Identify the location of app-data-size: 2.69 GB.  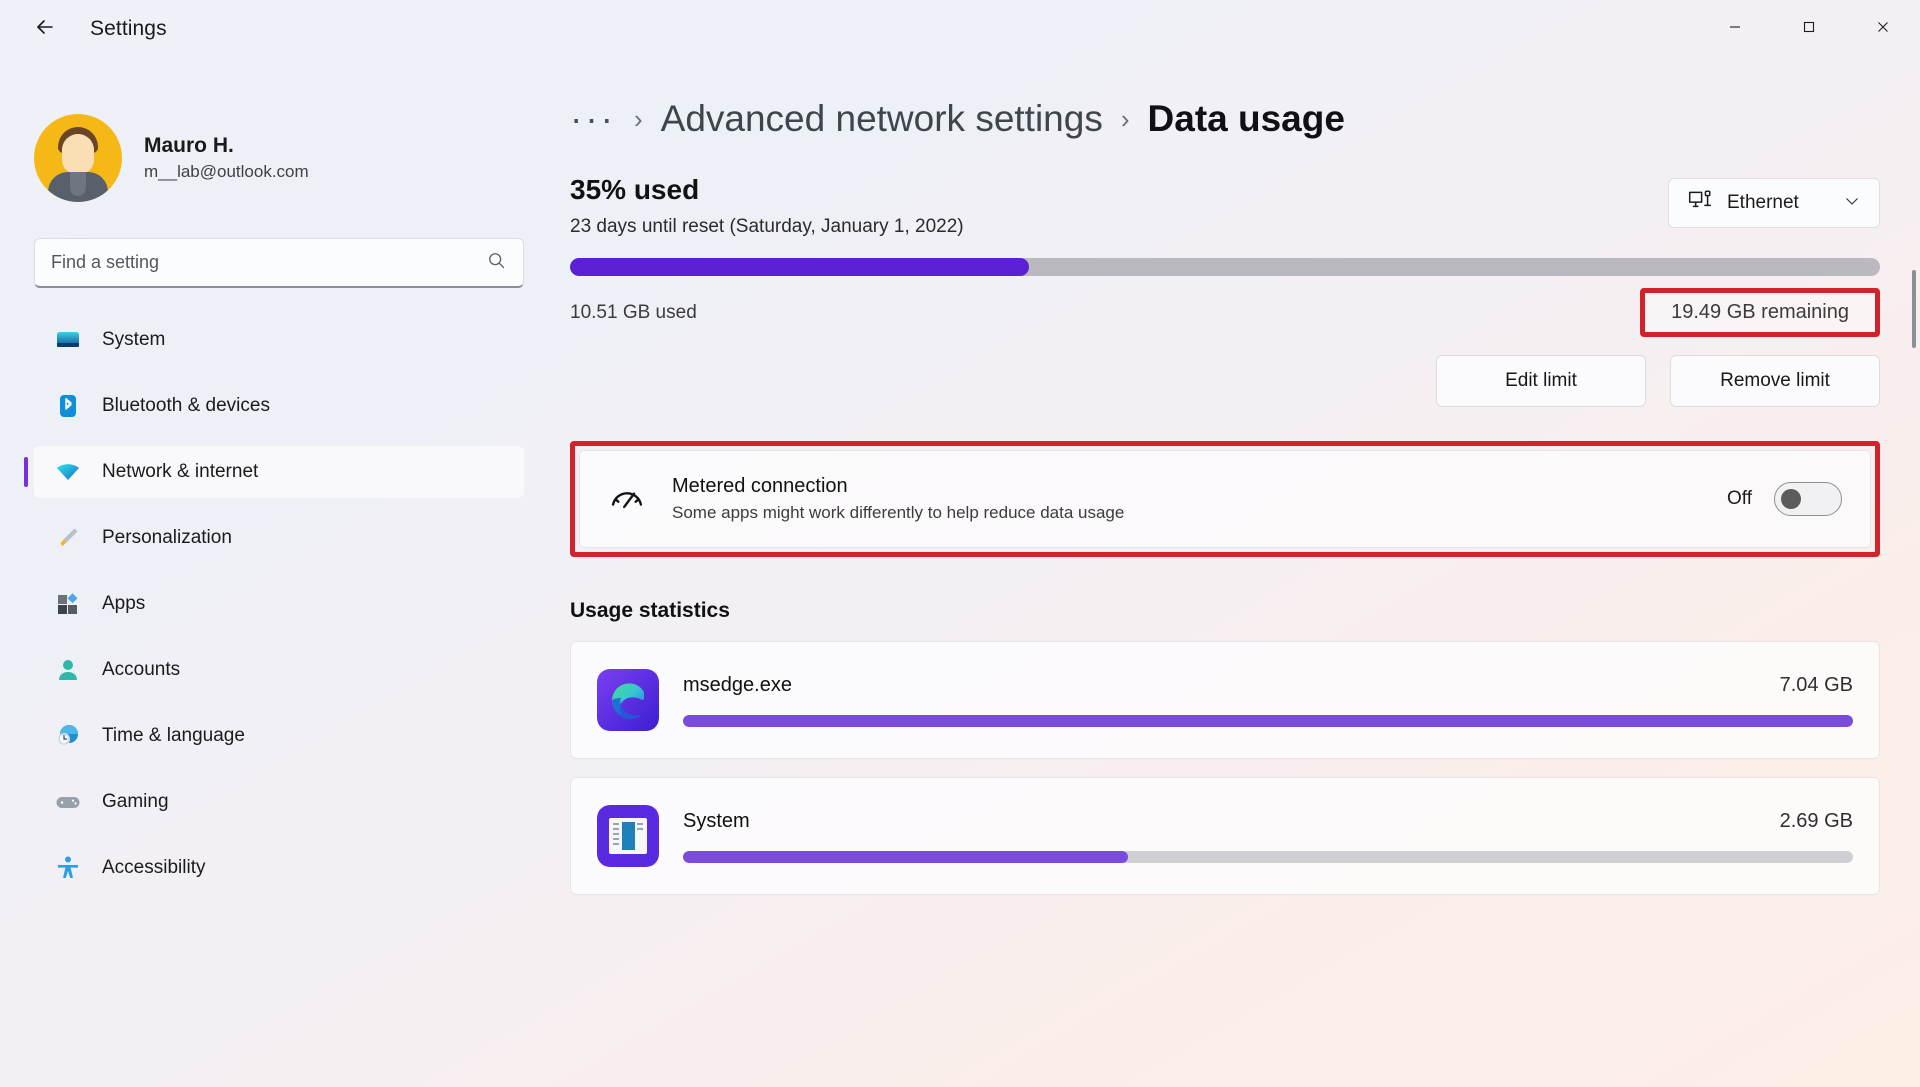
(1816, 820).